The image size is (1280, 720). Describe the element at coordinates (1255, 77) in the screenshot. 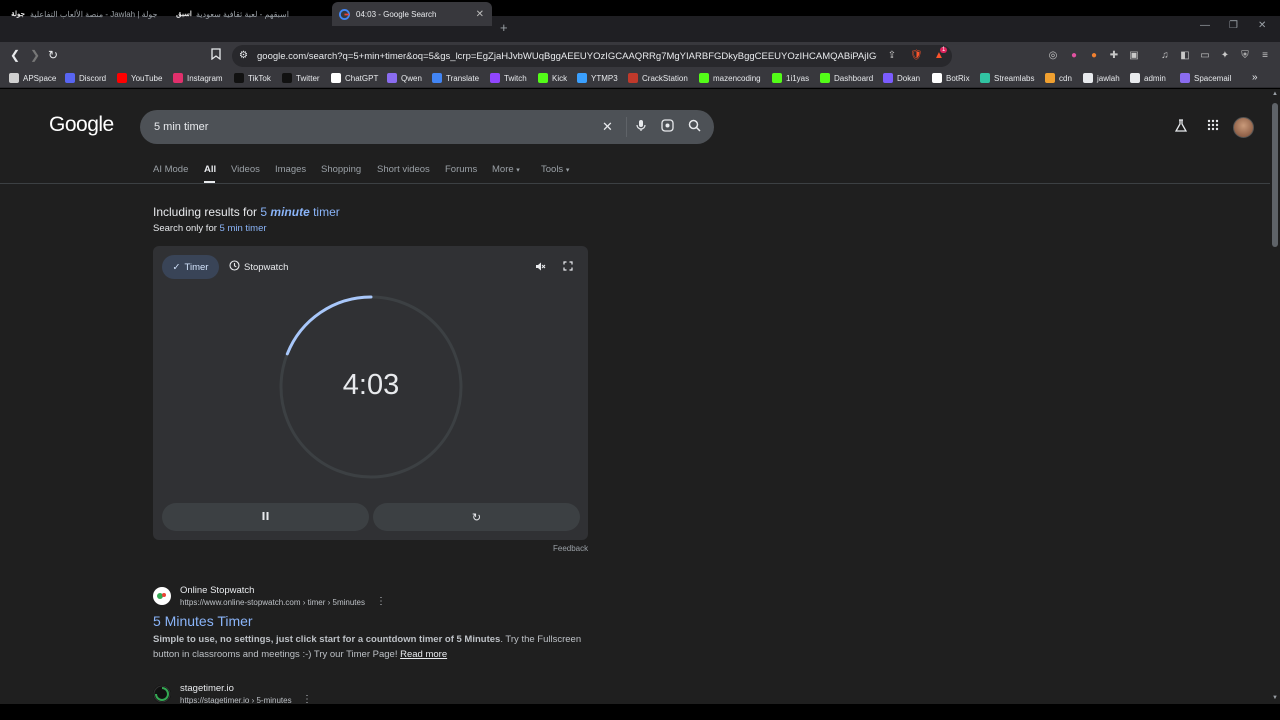

I see `bookmarks-overflow-icon: »` at that location.